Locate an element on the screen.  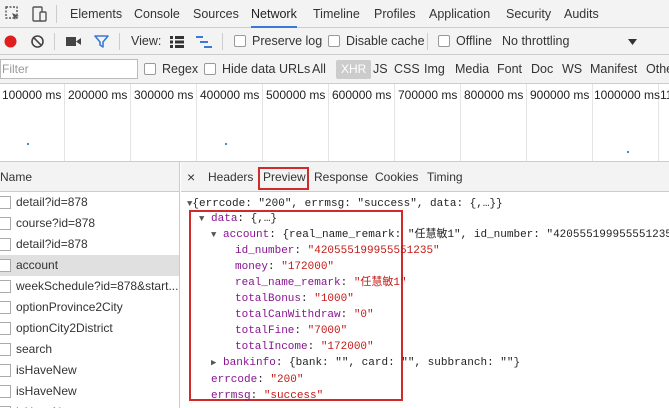
waterfall-icon is located at coordinates (204, 42).